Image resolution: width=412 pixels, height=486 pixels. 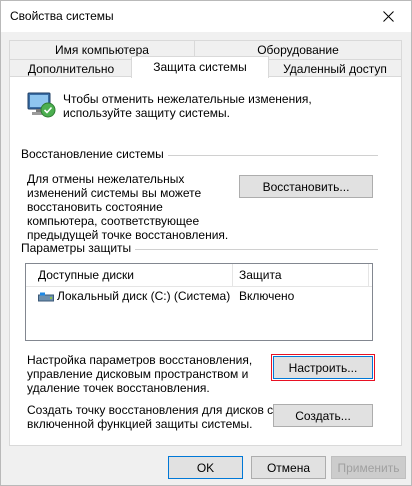 I want to click on table-row: Локальный диск (C:) (Система) Включено, so click(x=199, y=296).